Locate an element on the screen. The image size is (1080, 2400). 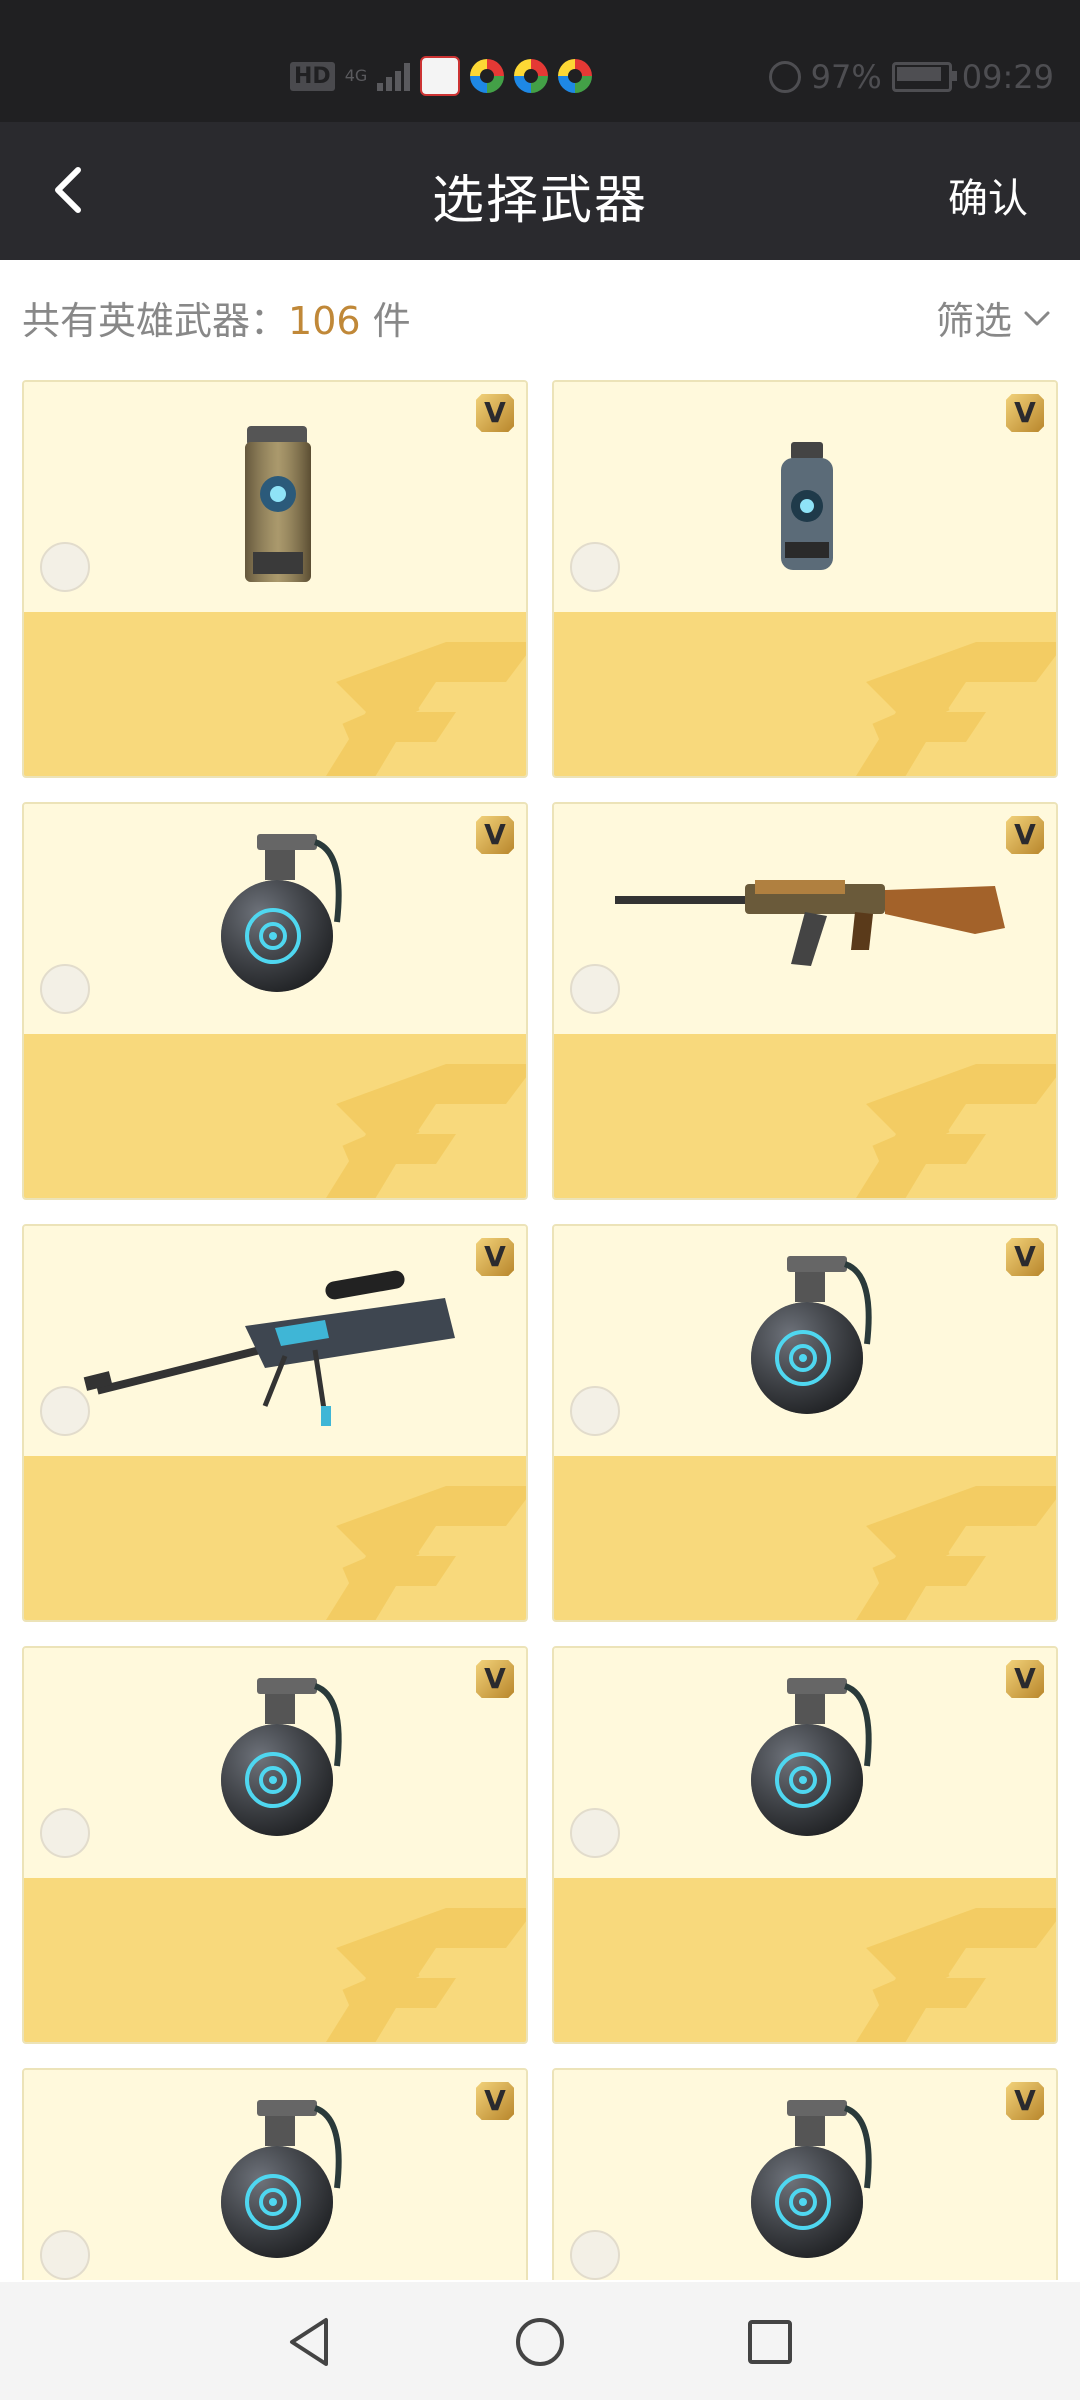
battery-icon is located at coordinates (924, 77).